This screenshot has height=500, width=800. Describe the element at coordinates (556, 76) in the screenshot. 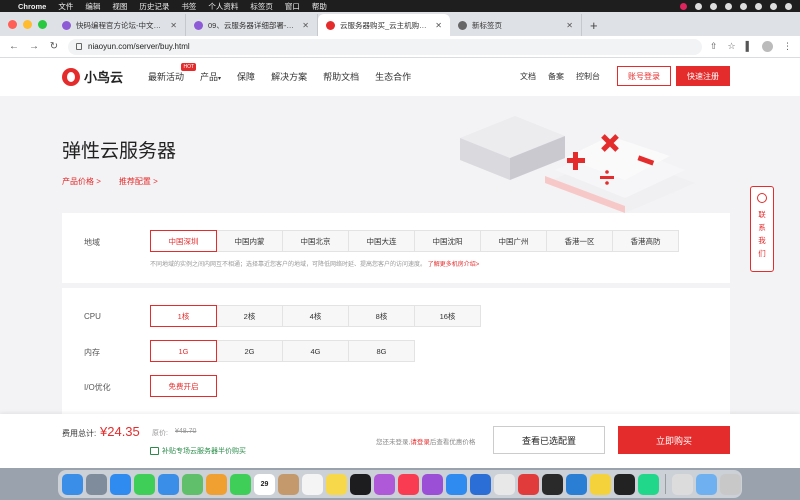

I see `link-icp-filing: 备案` at that location.